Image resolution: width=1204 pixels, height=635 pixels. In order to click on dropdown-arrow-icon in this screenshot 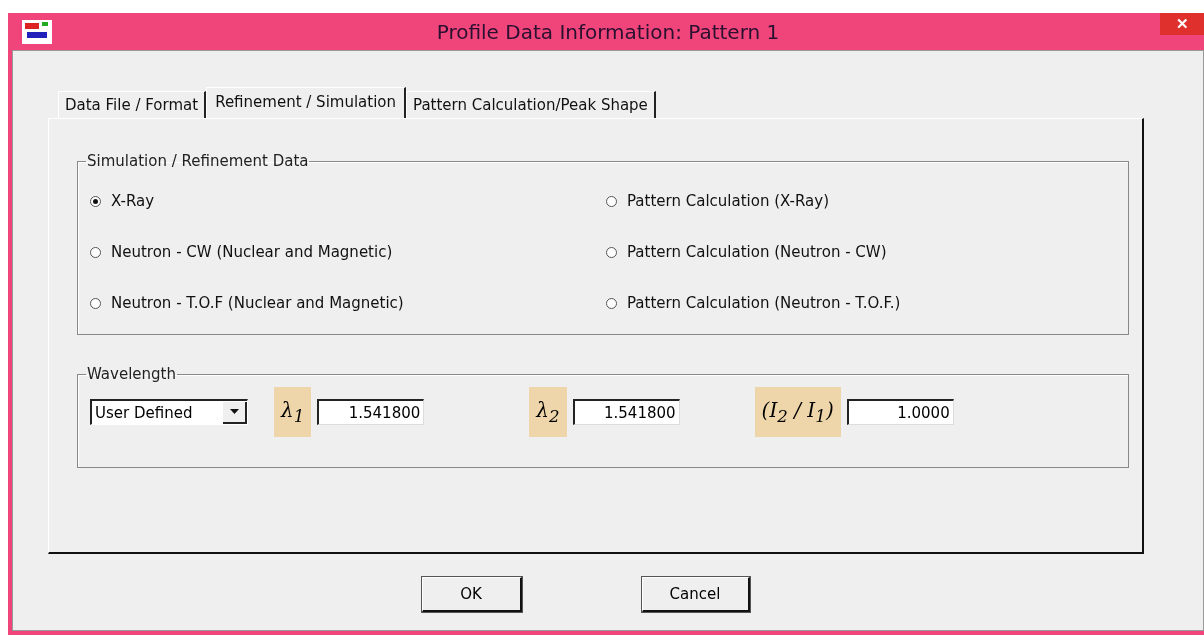, I will do `click(234, 411)`.